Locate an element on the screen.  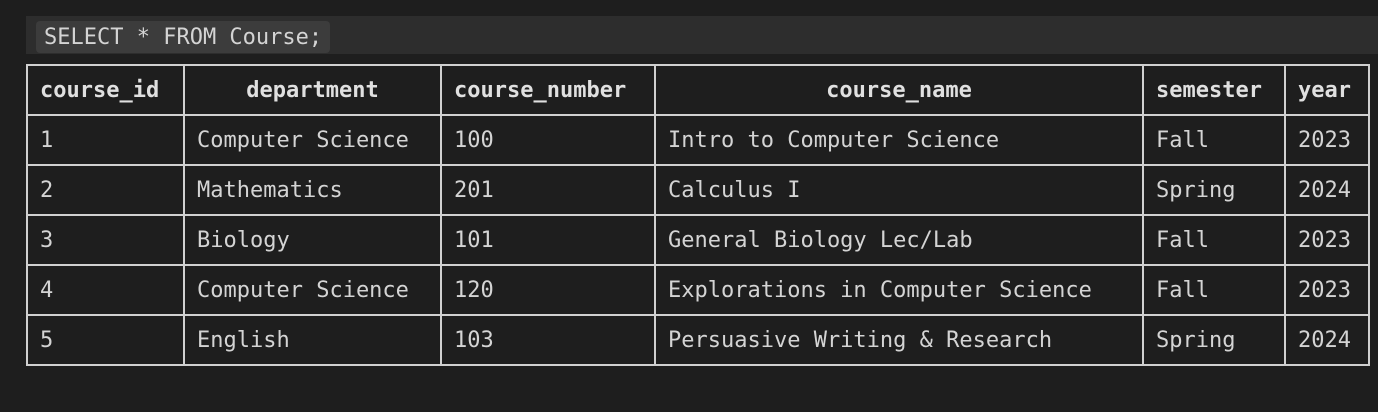
table-cell: Biology is located at coordinates (312, 240).